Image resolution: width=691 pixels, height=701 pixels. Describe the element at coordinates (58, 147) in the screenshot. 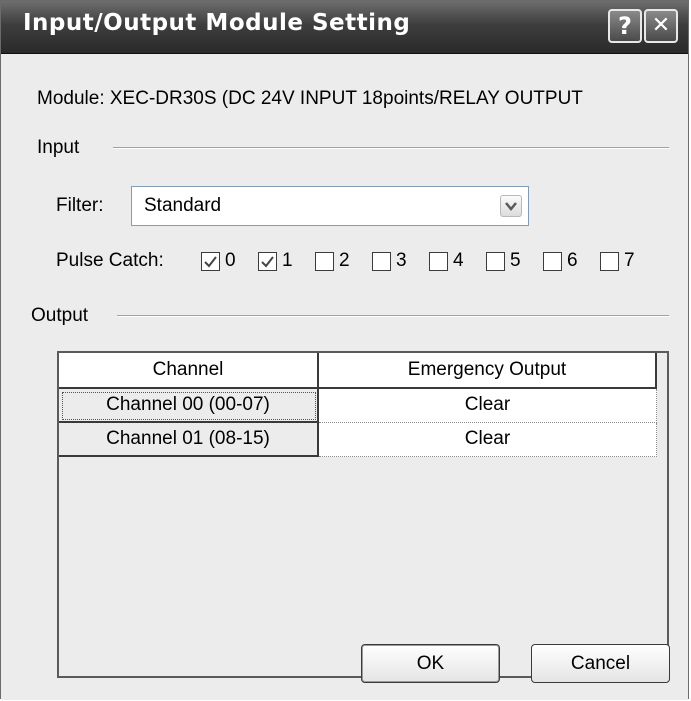

I see `input-group-label: Input` at that location.